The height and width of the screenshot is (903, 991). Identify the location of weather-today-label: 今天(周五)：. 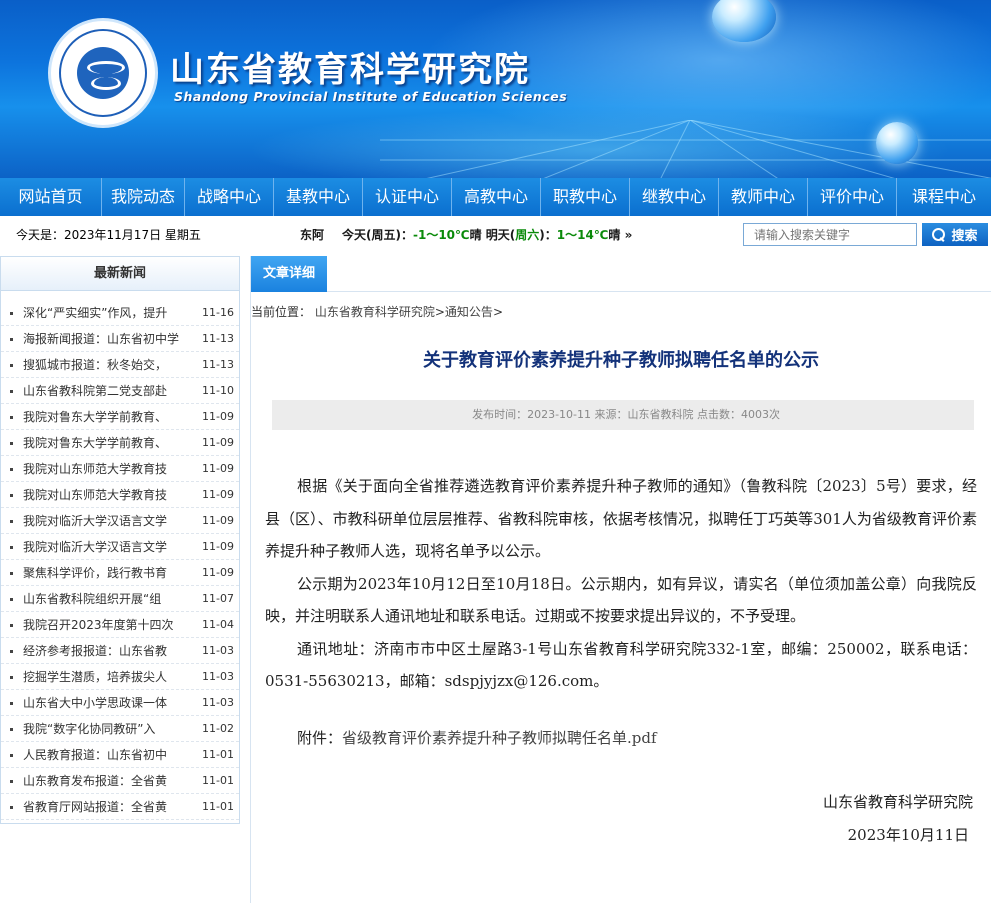
(377, 235).